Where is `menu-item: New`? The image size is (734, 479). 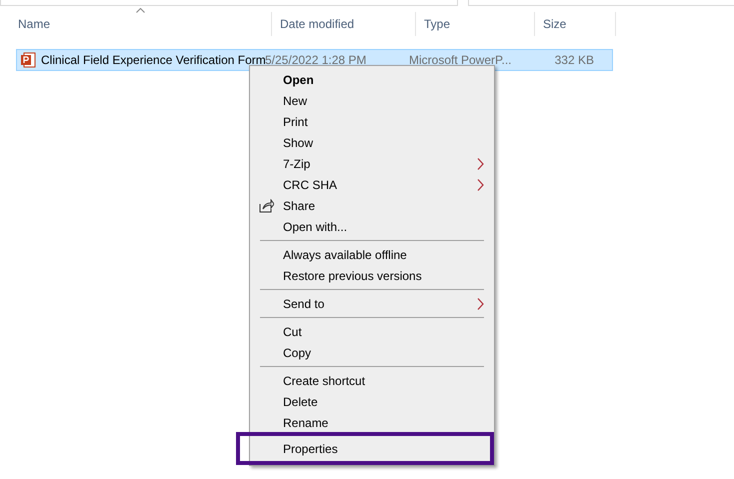
menu-item: New is located at coordinates (372, 100).